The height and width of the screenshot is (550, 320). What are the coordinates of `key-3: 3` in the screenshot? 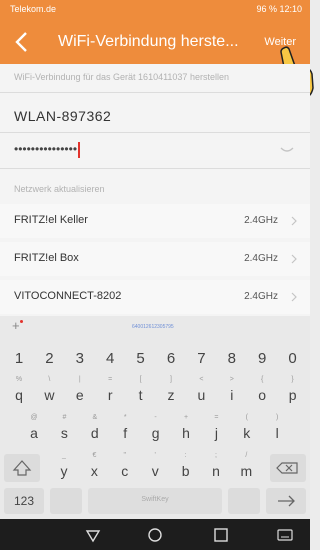 It's located at (80, 359).